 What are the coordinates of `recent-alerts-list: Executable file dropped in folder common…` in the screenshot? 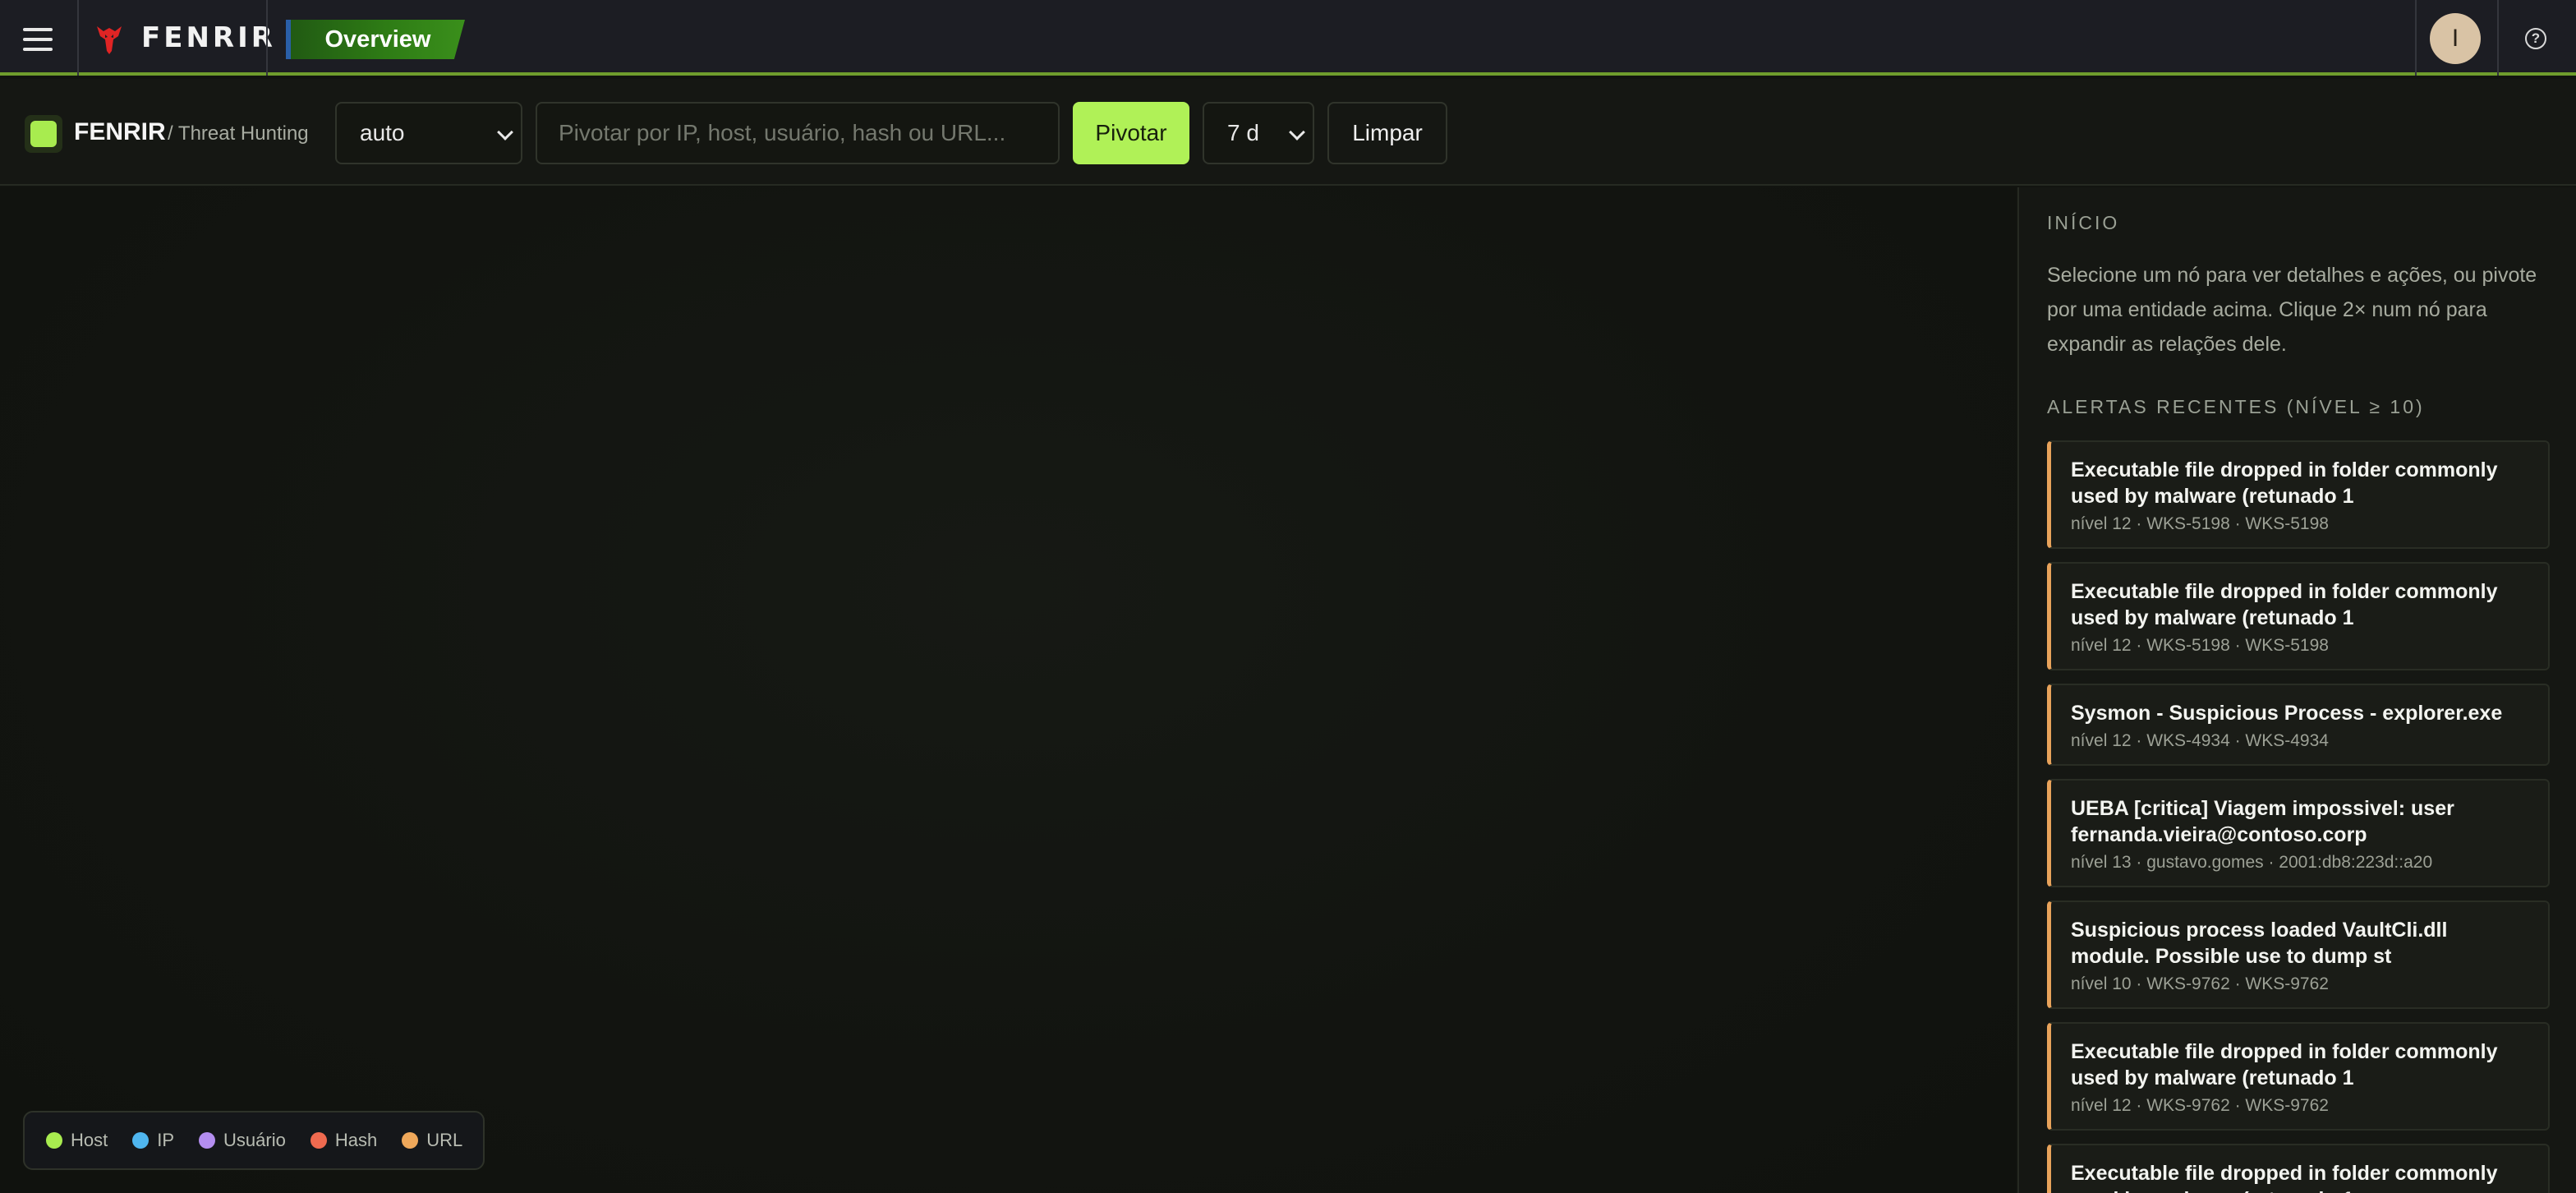 It's located at (2298, 816).